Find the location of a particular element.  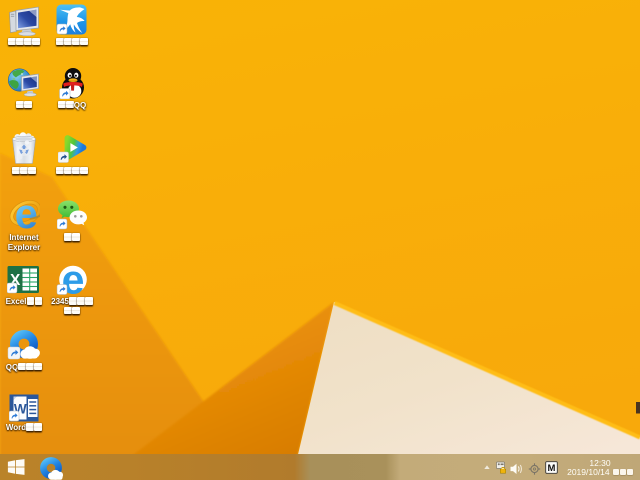

svg-text: e is located at coordinates (26, 214).